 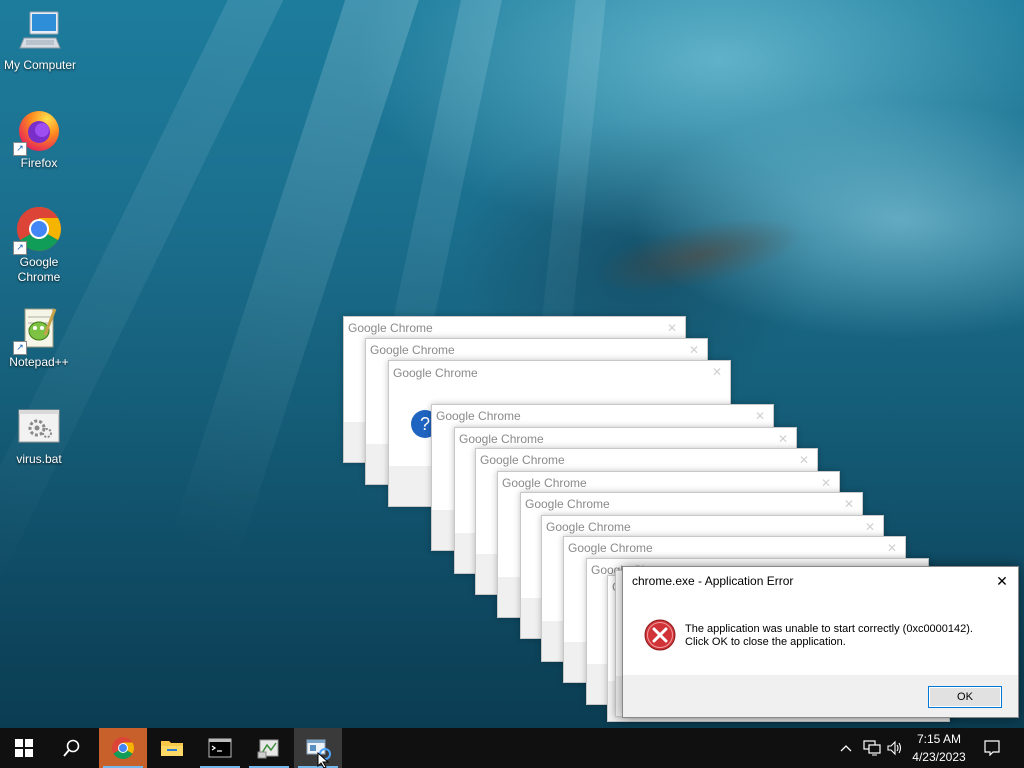 I want to click on firefox-icon: ↗, so click(x=38, y=131).